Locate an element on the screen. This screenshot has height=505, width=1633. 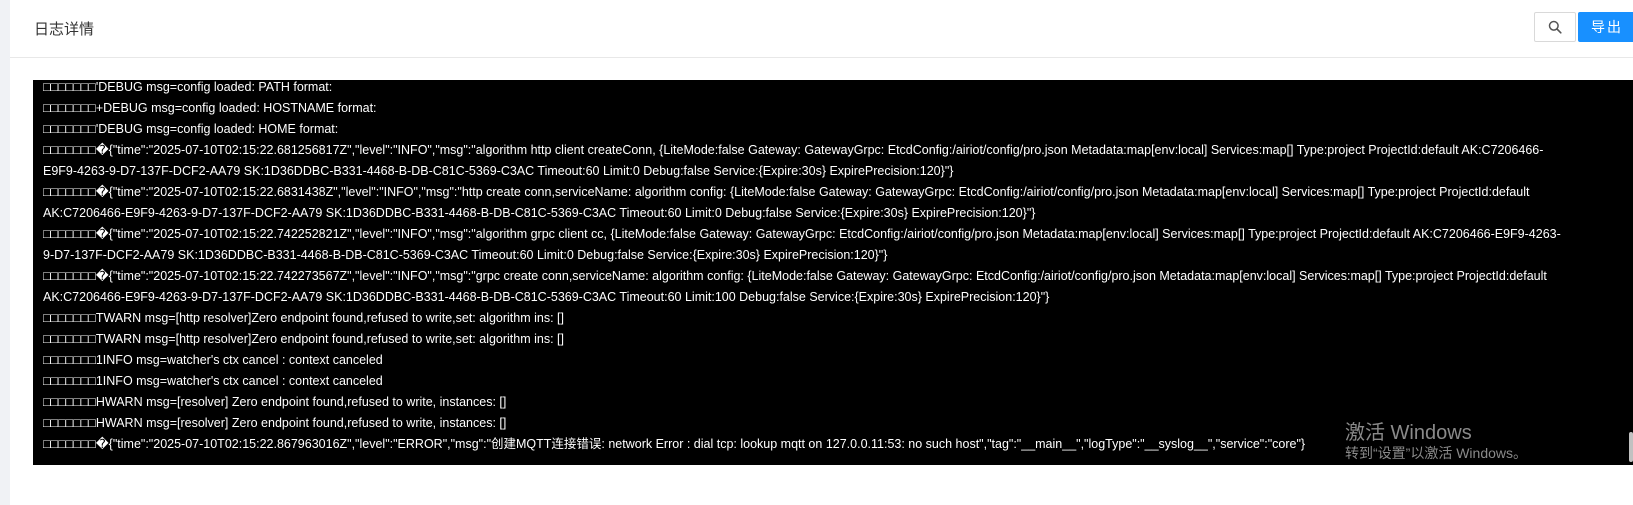
search-icon is located at coordinates (1555, 27).